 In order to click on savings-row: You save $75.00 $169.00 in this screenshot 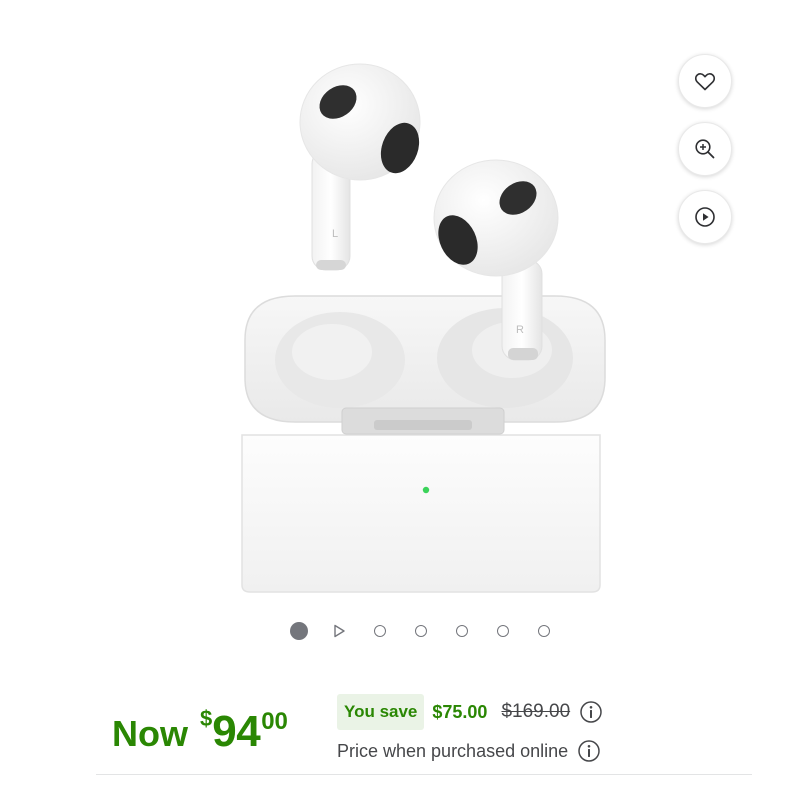, I will do `click(470, 712)`.